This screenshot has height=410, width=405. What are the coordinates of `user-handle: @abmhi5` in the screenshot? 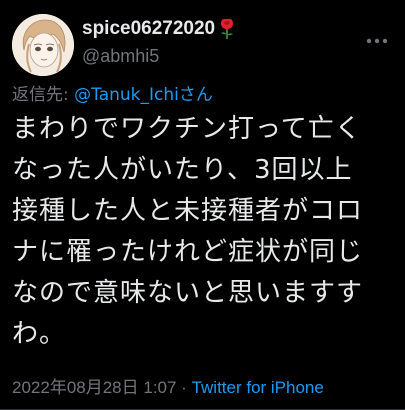 It's located at (212, 56).